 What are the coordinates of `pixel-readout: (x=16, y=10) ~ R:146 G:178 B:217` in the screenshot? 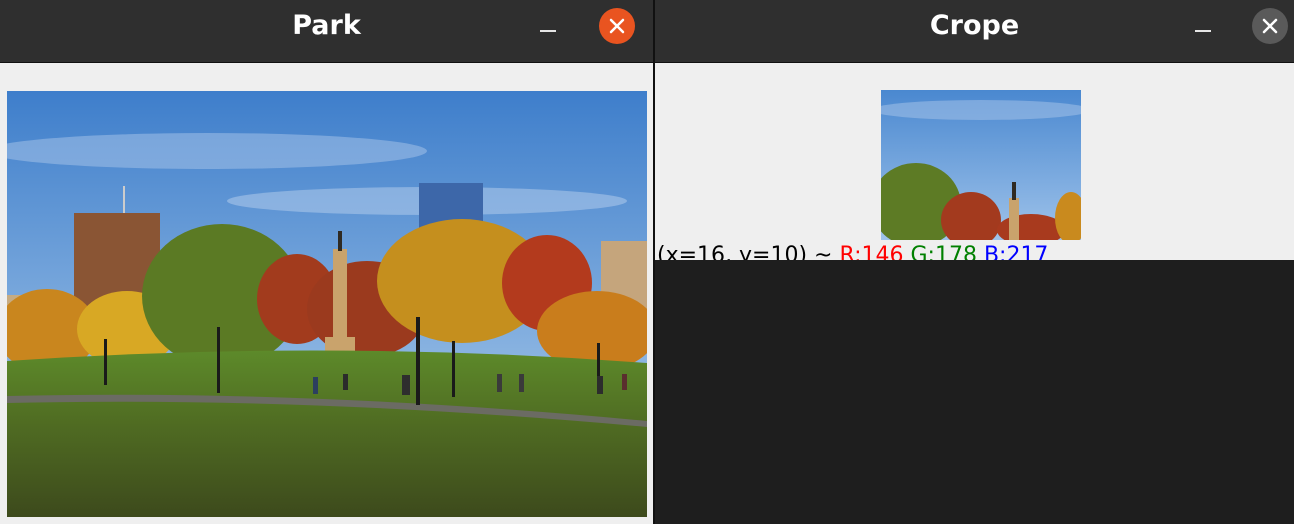 It's located at (852, 251).